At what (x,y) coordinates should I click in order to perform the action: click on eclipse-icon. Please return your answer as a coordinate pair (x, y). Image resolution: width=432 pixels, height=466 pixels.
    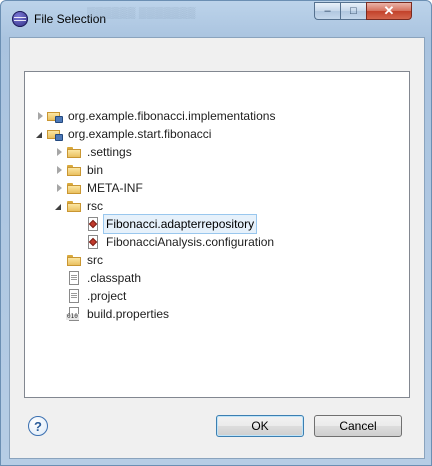
    Looking at the image, I should click on (20, 19).